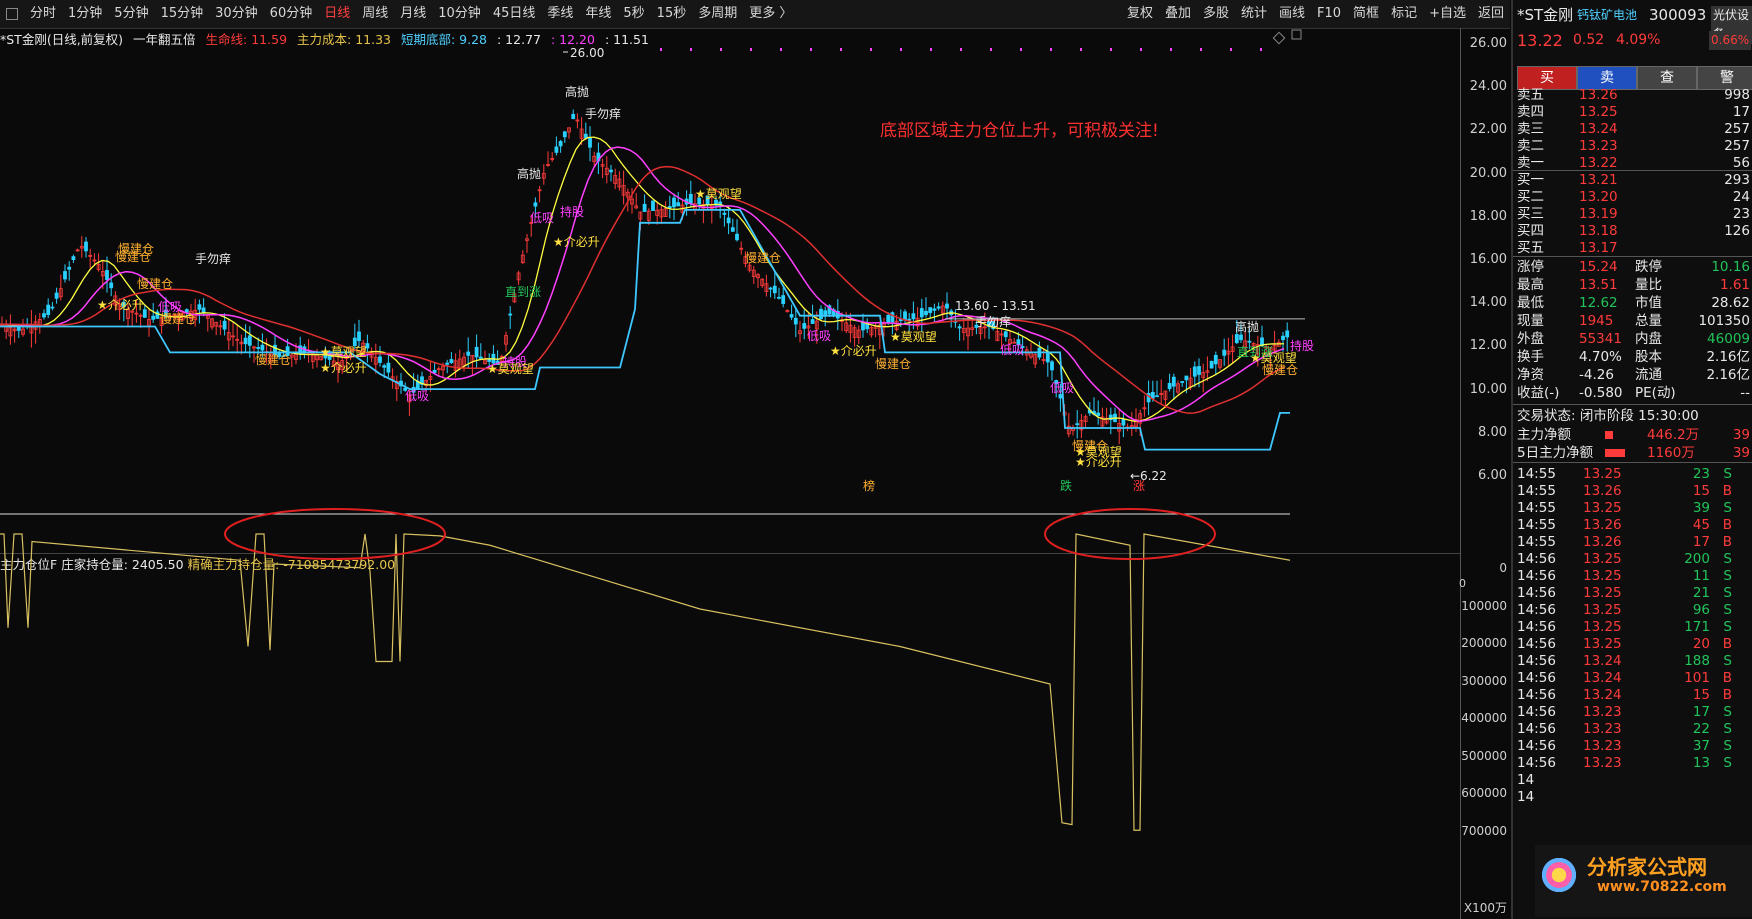  What do you see at coordinates (633, 14) in the screenshot?
I see `period-tab: 5秒` at bounding box center [633, 14].